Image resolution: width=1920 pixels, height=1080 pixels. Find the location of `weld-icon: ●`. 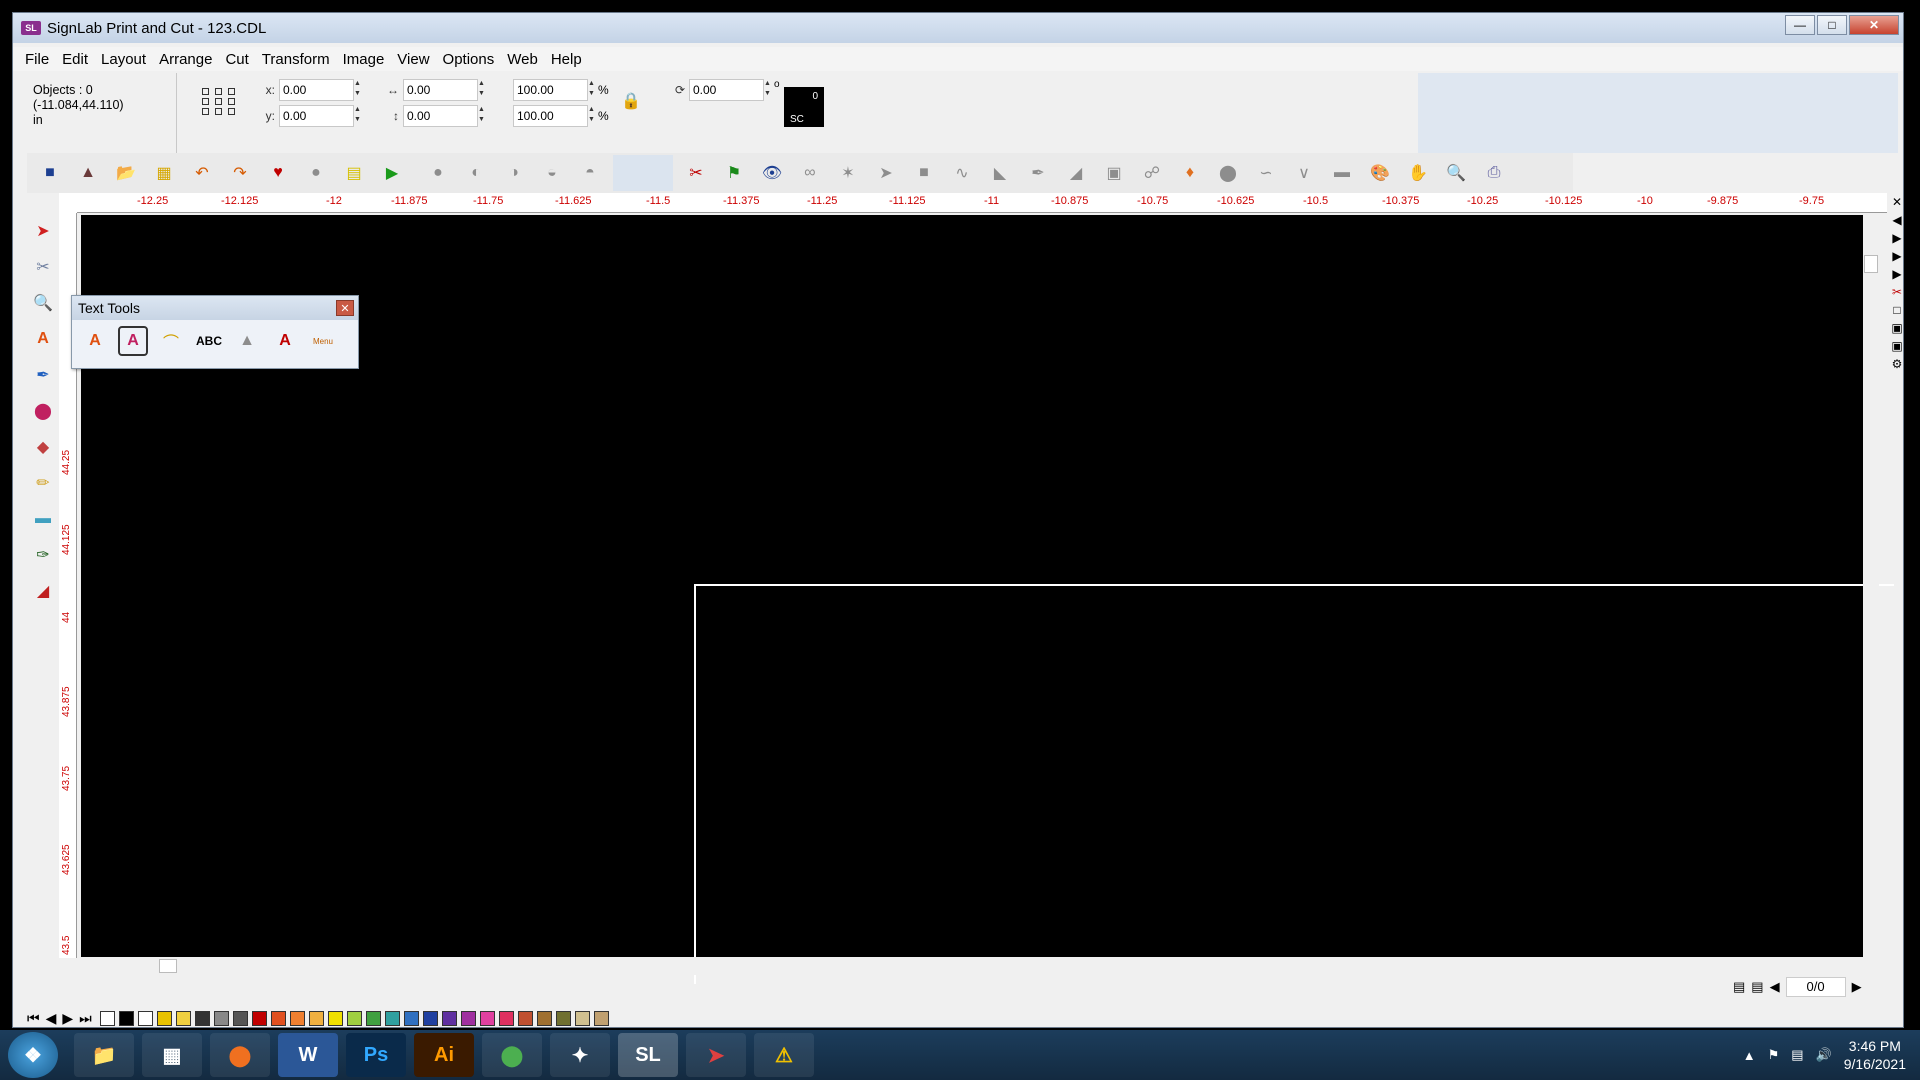

weld-icon: ● is located at coordinates (316, 173).